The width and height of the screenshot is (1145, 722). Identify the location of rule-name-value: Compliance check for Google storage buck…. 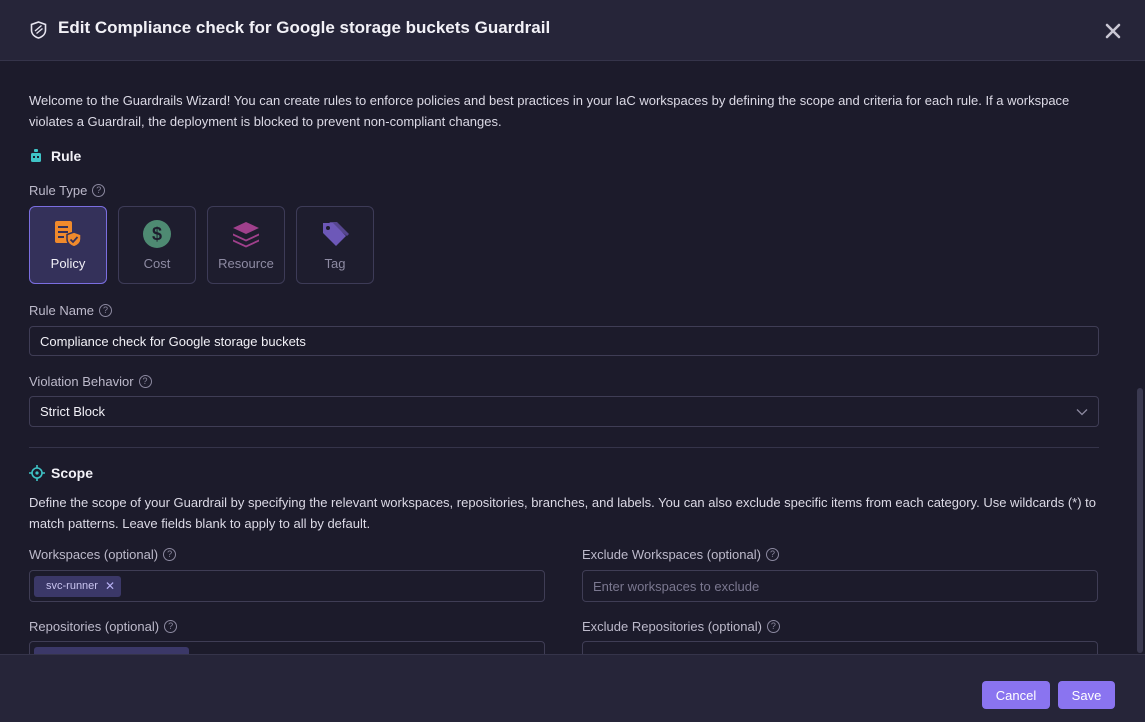
(173, 341).